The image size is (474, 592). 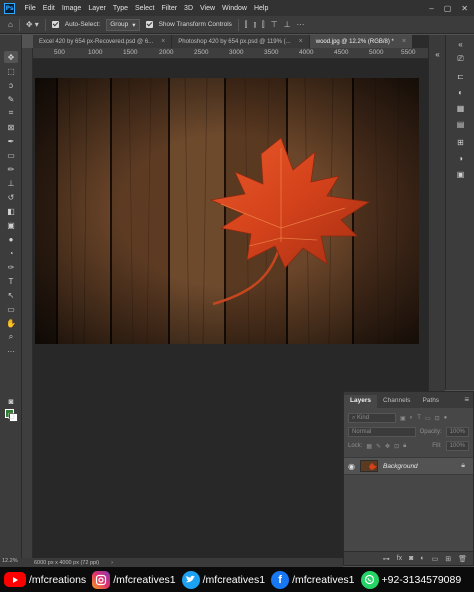 What do you see at coordinates (460, 92) in the screenshot?
I see `color-icon: ◐` at bounding box center [460, 92].